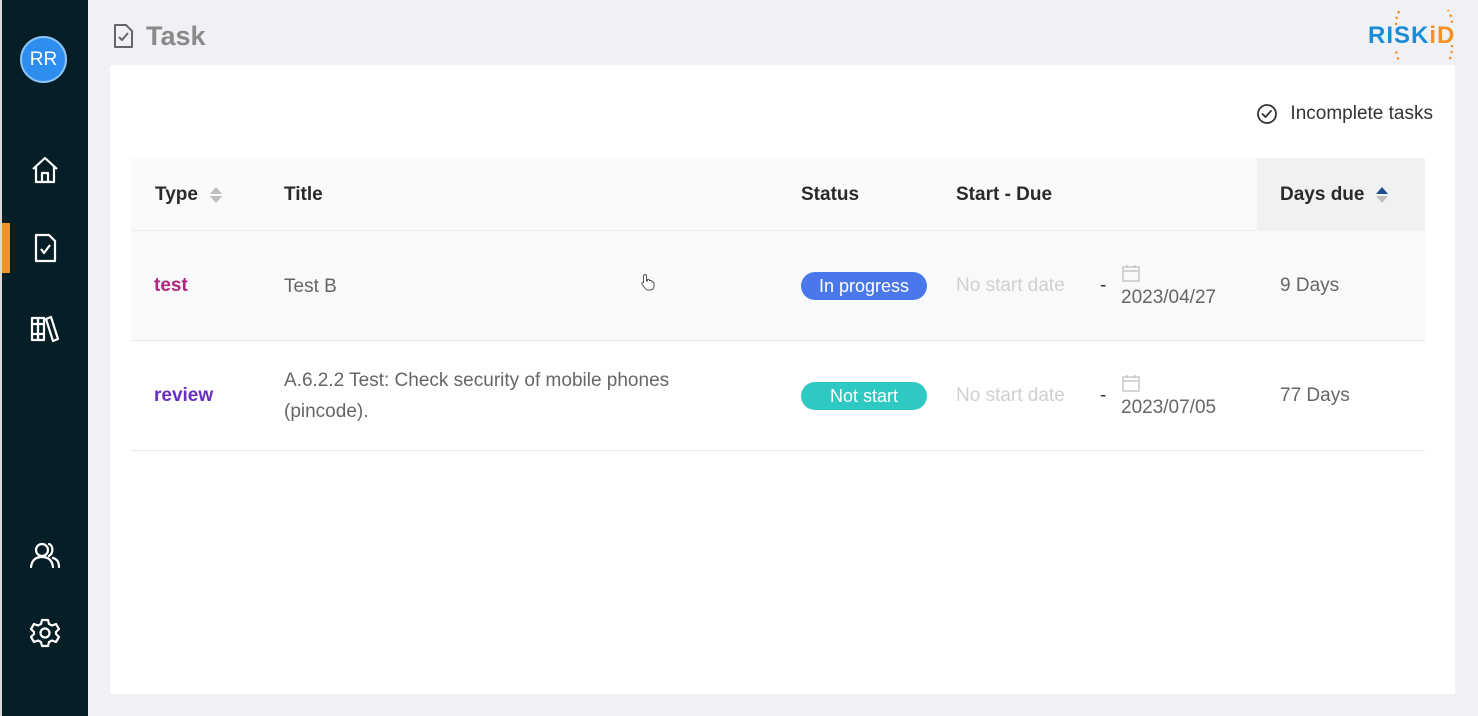 This screenshot has width=1478, height=716. I want to click on check-circle-icon, so click(1267, 114).